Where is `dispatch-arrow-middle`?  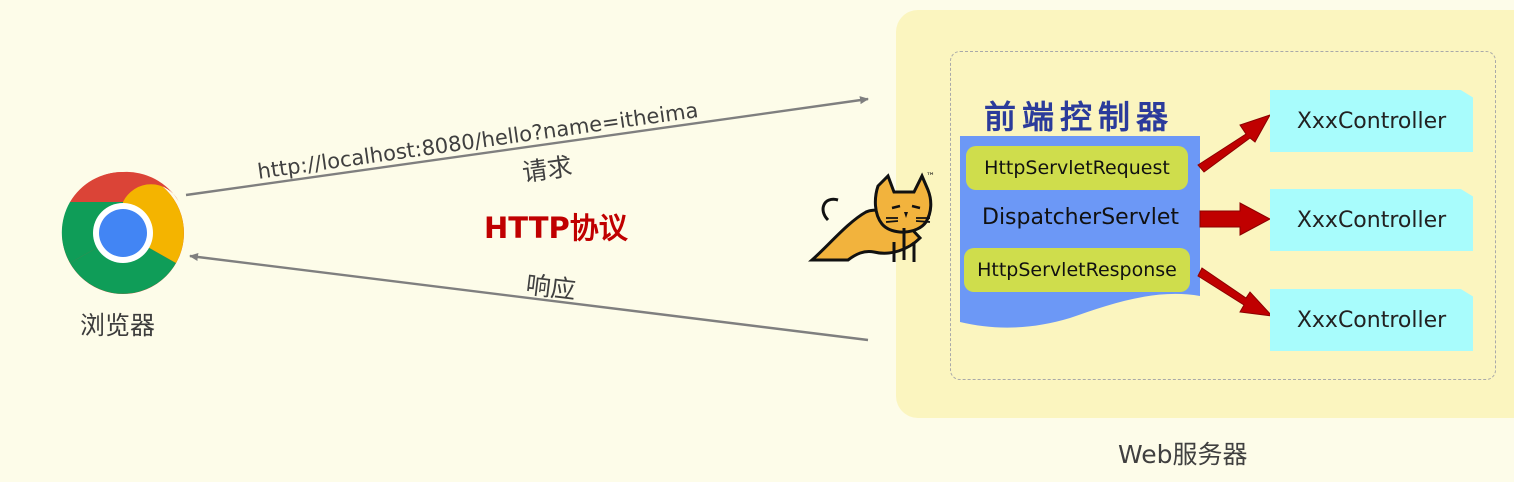
dispatch-arrow-middle is located at coordinates (1235, 219).